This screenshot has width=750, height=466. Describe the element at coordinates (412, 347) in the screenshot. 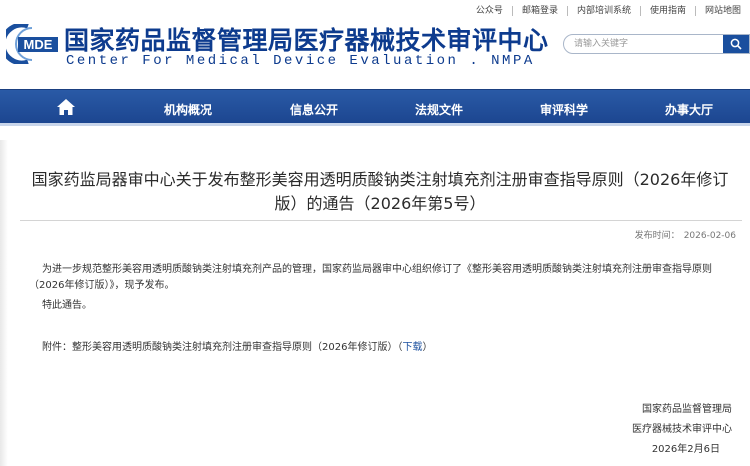

I see `download-link: 下载` at that location.